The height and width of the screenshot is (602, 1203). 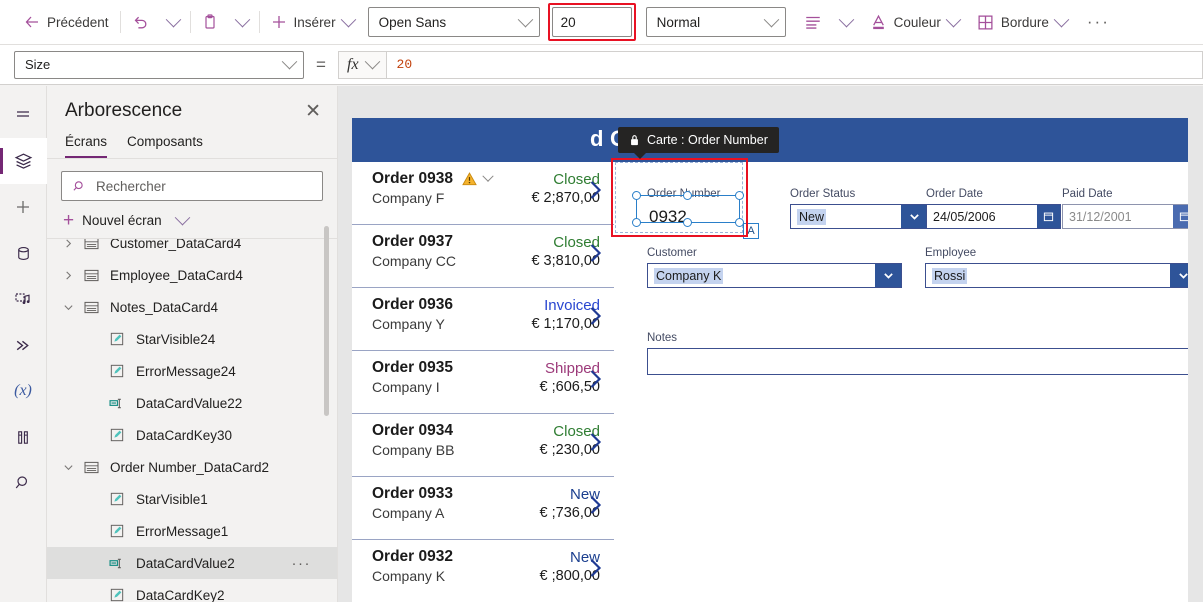 I want to click on order-status-dropdown: New, so click(x=859, y=216).